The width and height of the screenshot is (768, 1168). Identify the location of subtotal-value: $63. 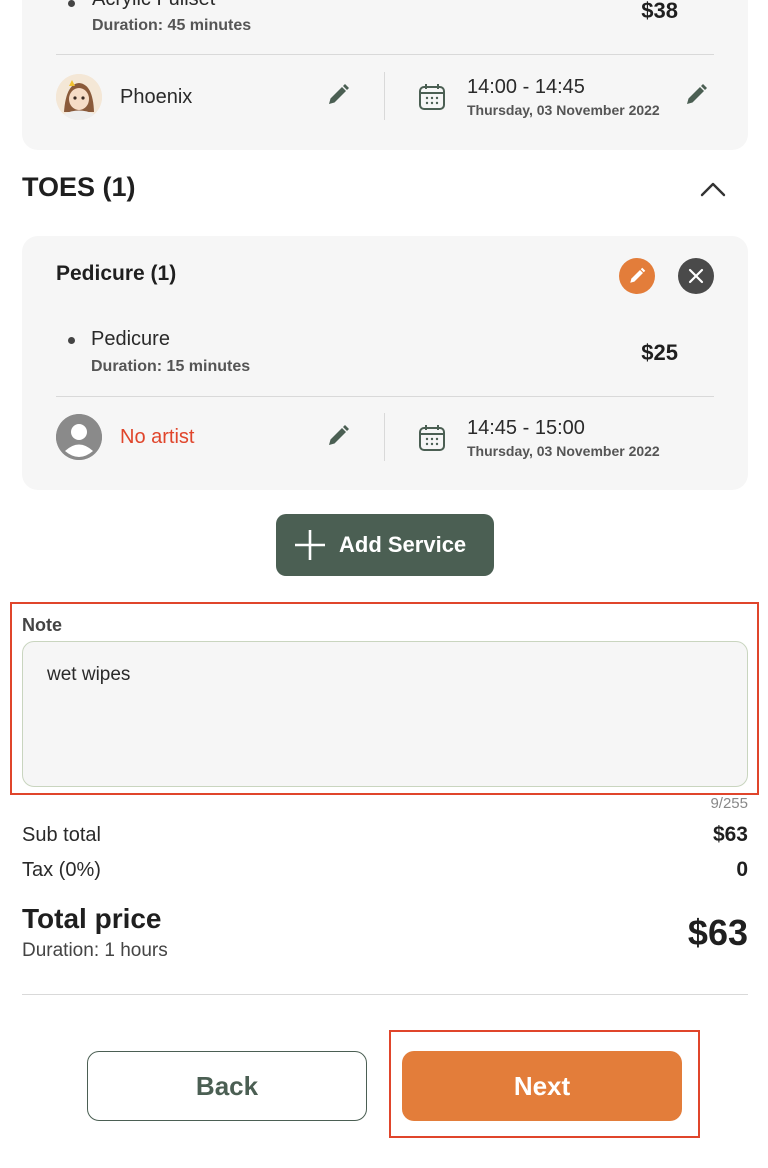
(730, 834).